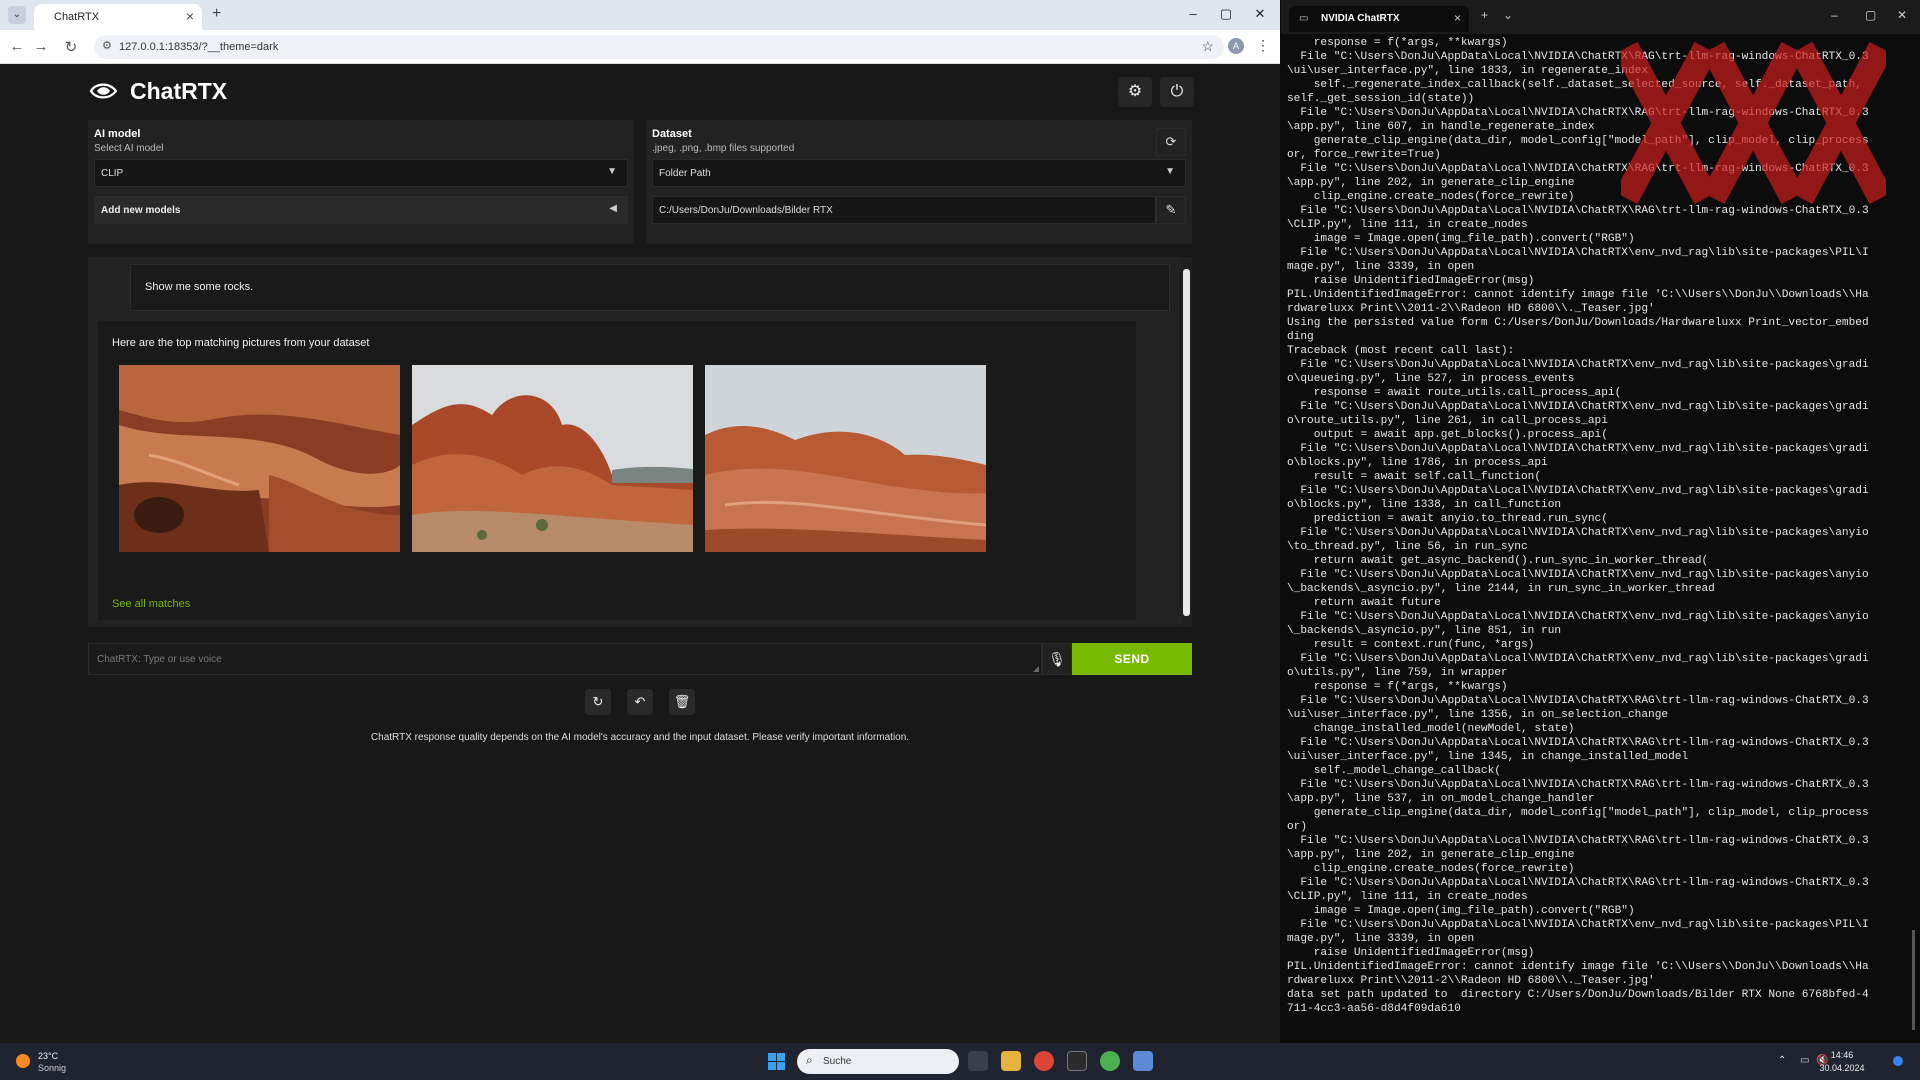 This screenshot has height=1080, width=1920. Describe the element at coordinates (1236, 46) in the screenshot. I see `profile-avatar: A` at that location.